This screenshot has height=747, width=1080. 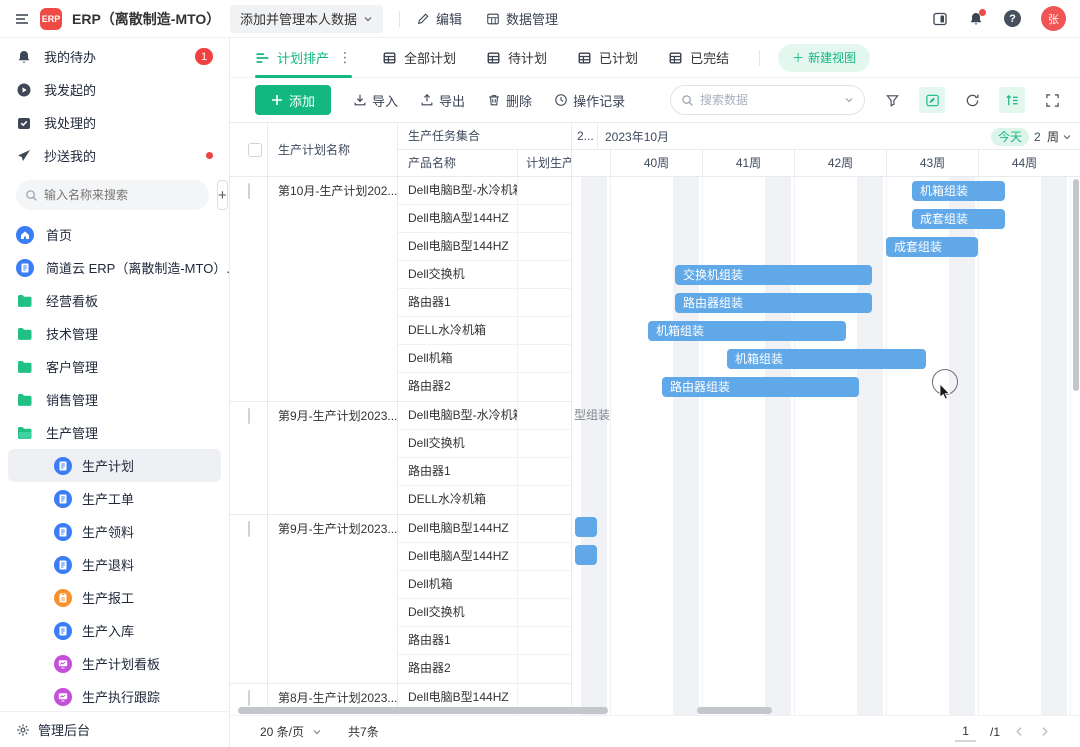 What do you see at coordinates (824, 57) in the screenshot?
I see `new-view-button: ＋ 新建视图` at bounding box center [824, 57].